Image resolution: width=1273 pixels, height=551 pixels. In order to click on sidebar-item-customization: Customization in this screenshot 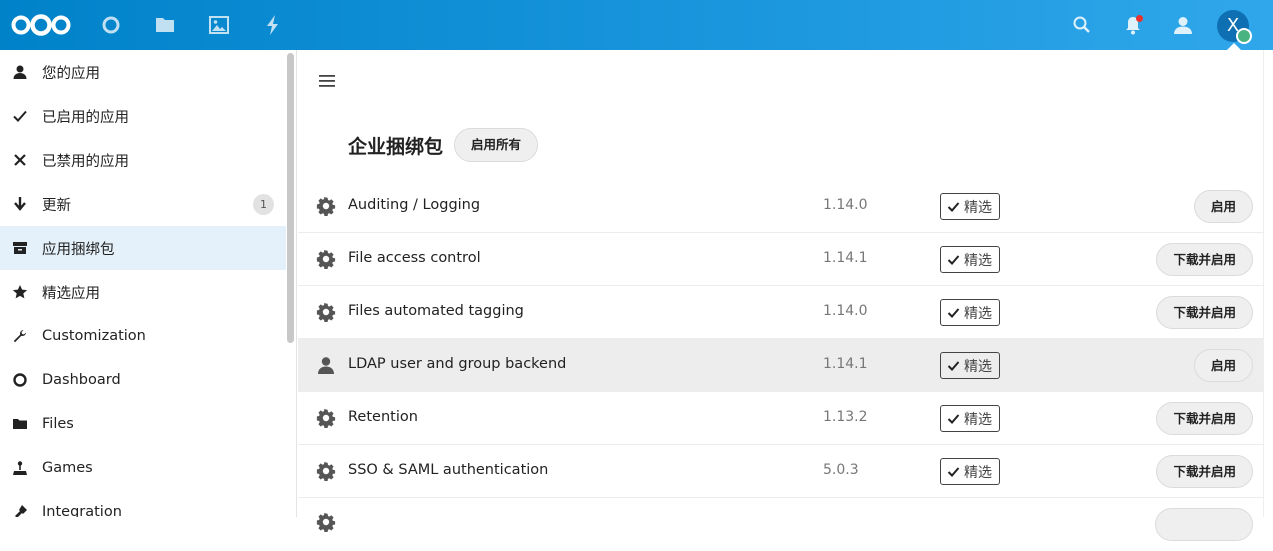, I will do `click(143, 336)`.